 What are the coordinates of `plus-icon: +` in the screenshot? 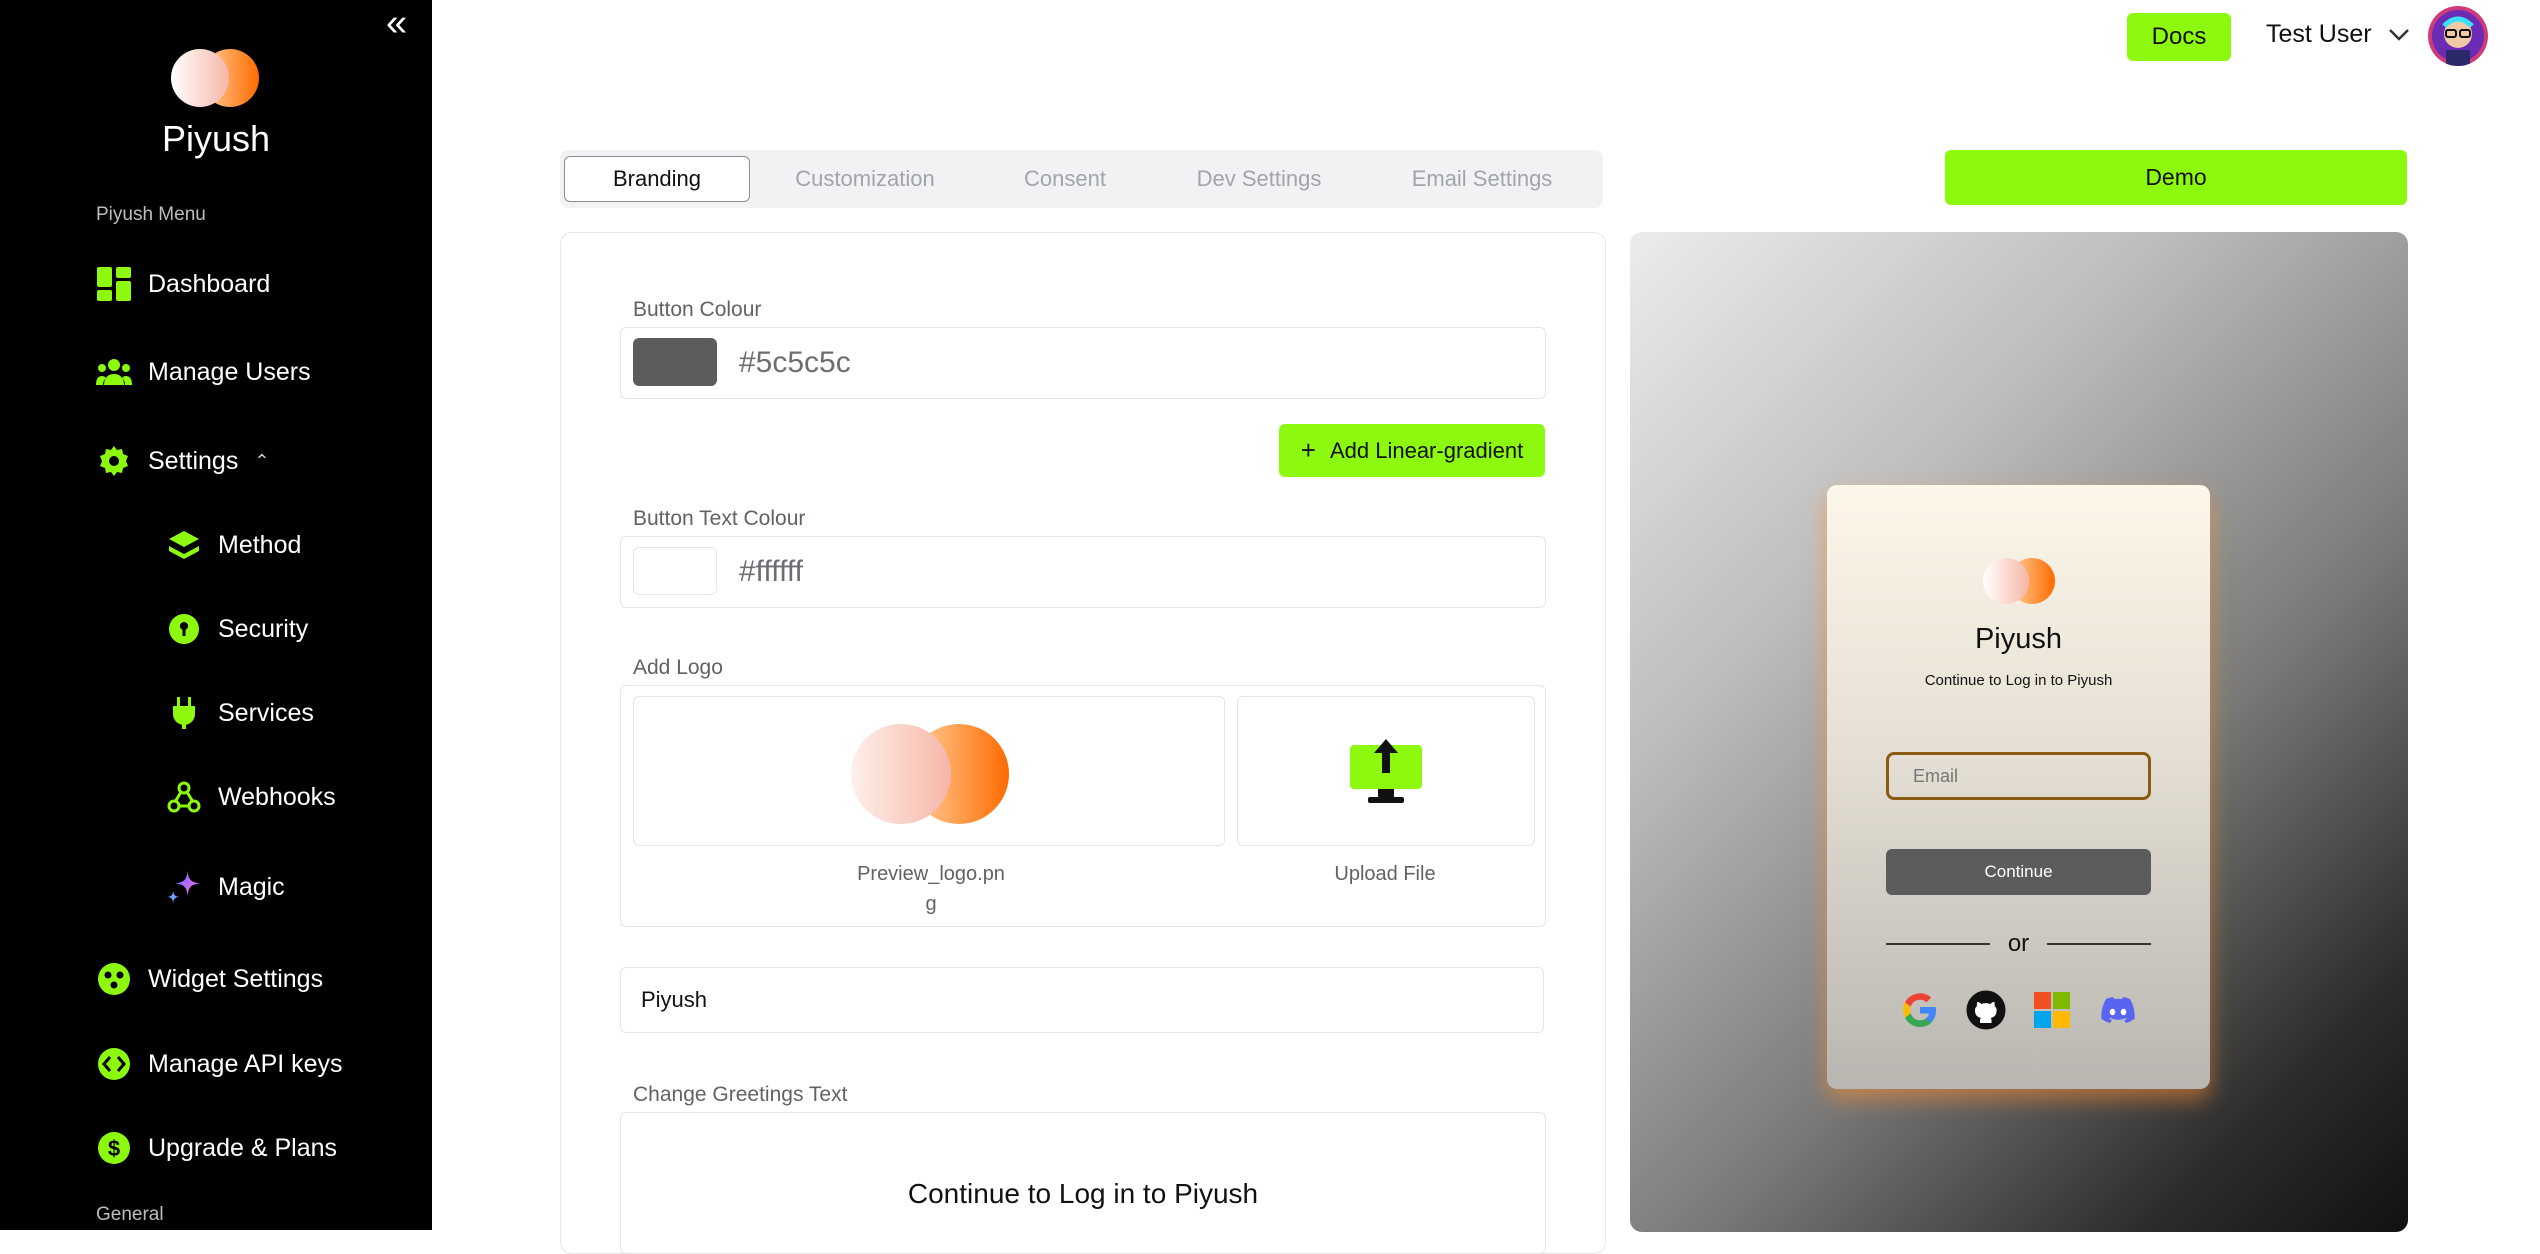 It's located at (1308, 450).